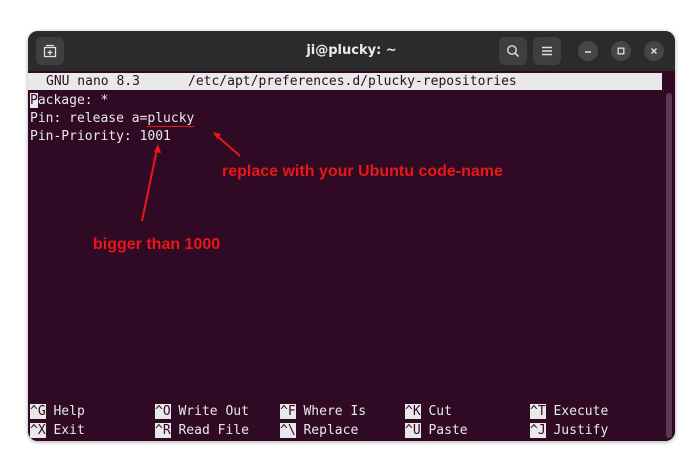 This screenshot has width=700, height=470. I want to click on arrow-to-priority, so click(151, 183).